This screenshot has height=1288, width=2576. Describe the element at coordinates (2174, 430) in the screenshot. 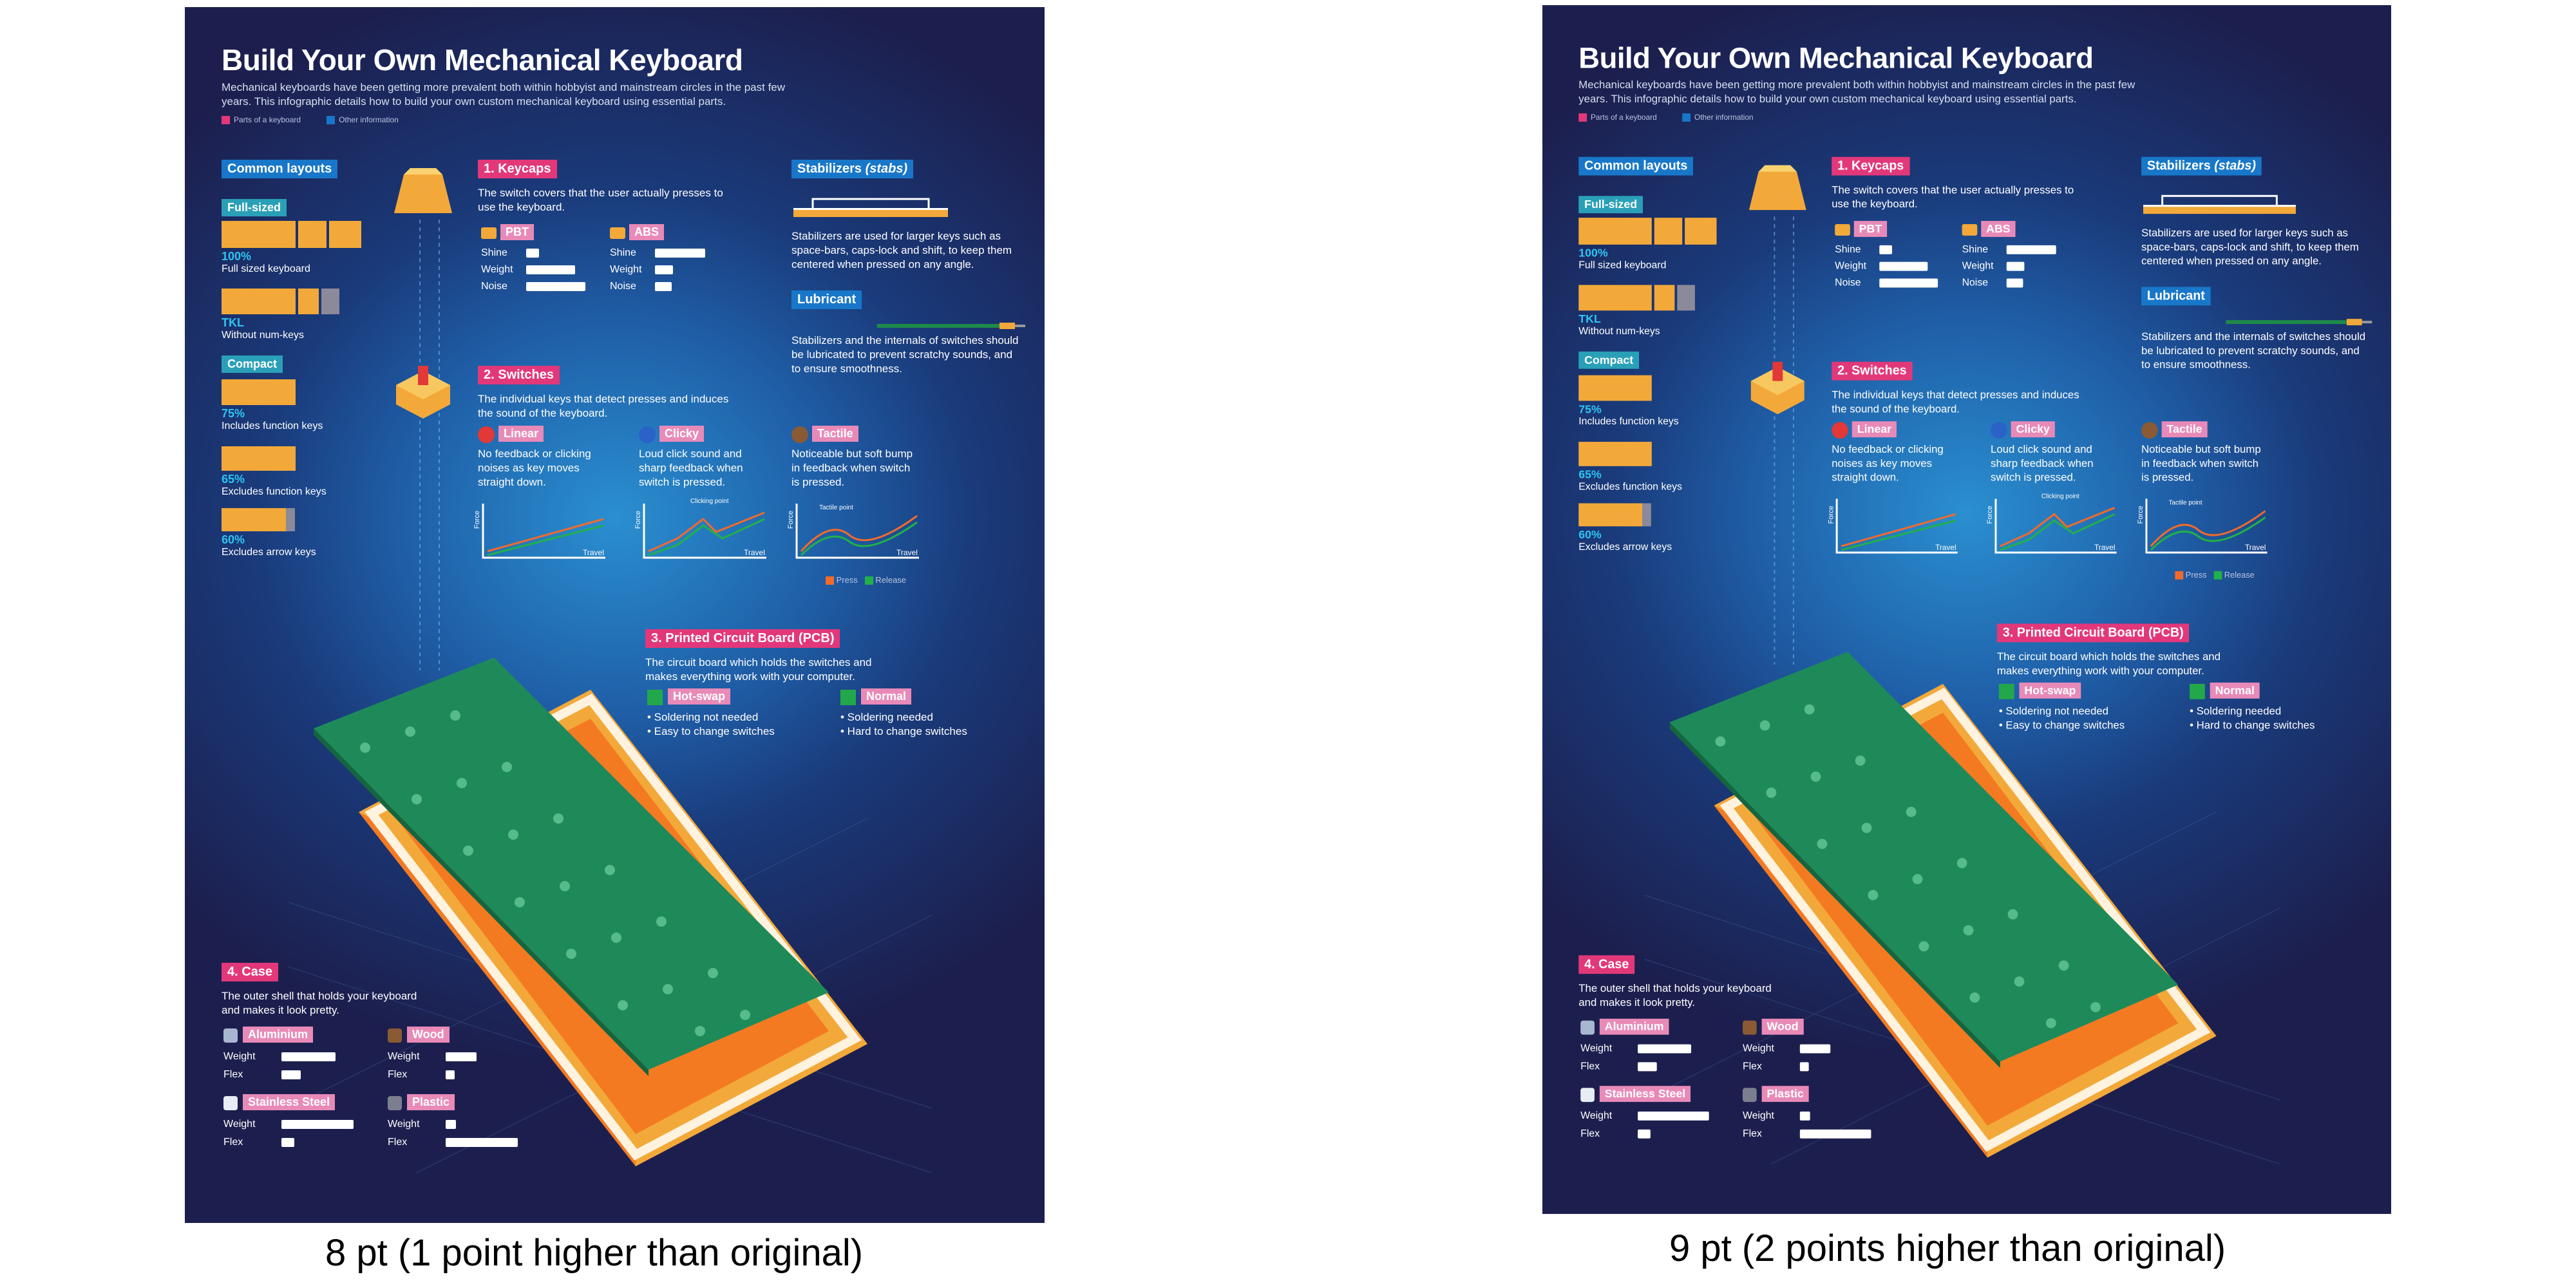

I see `switch-tactile-label: Tactile` at that location.